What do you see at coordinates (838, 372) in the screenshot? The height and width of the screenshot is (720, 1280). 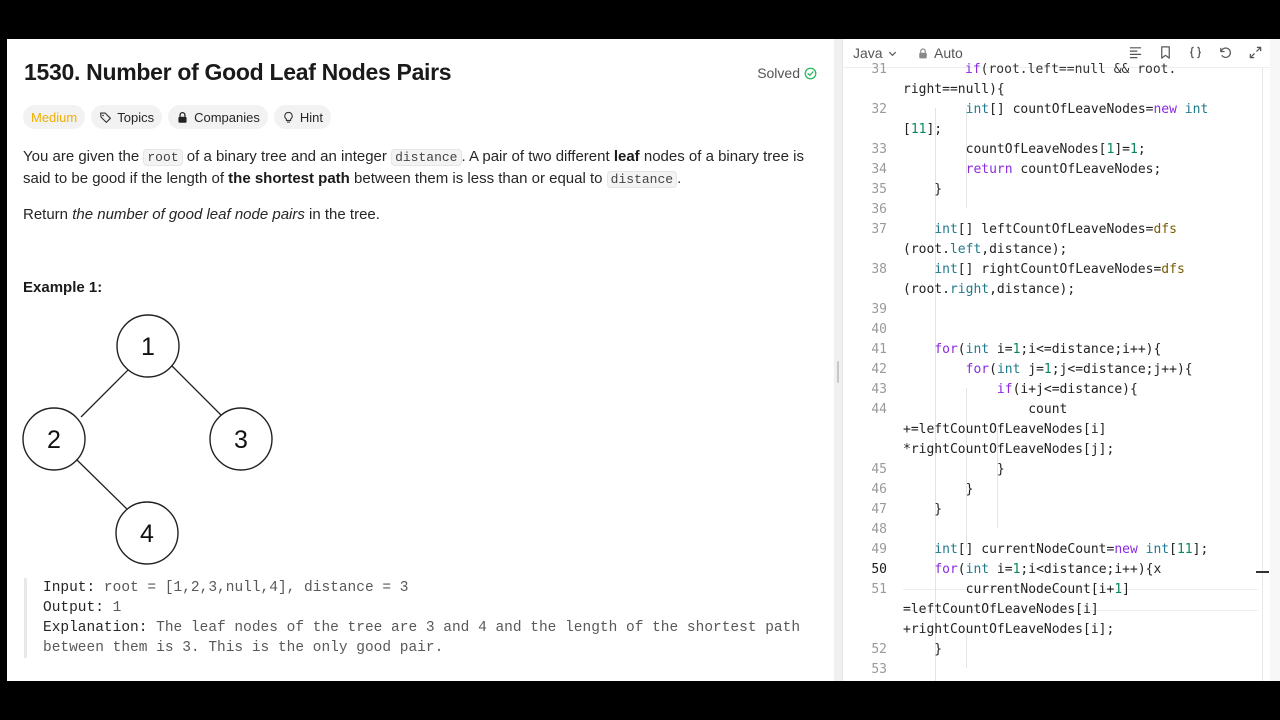 I see `resize-grip` at bounding box center [838, 372].